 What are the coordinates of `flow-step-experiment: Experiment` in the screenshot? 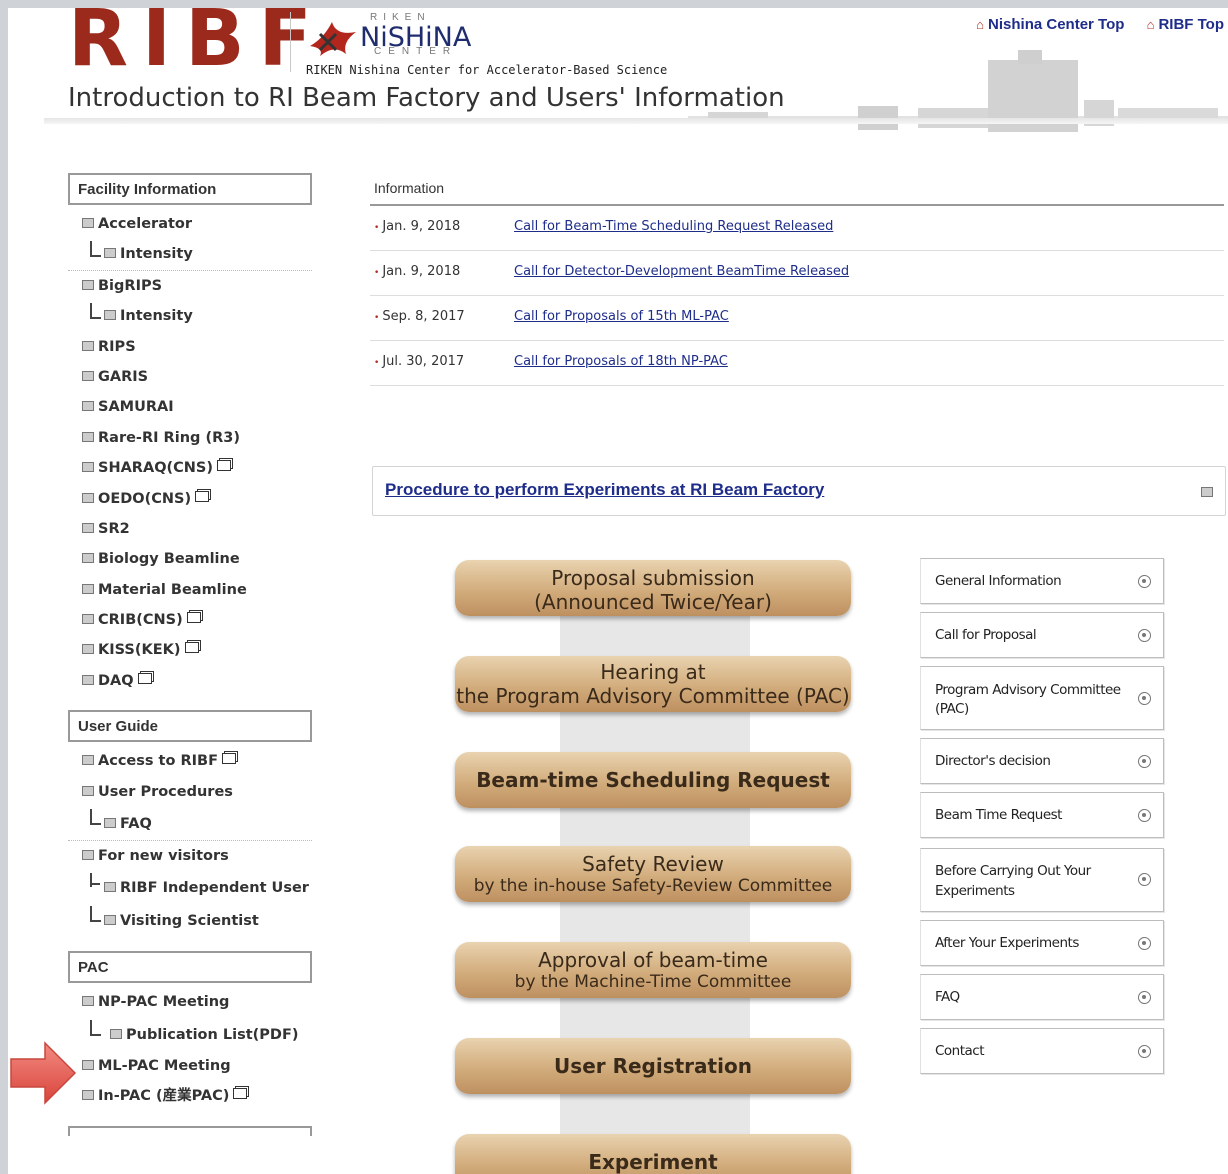 It's located at (653, 1154).